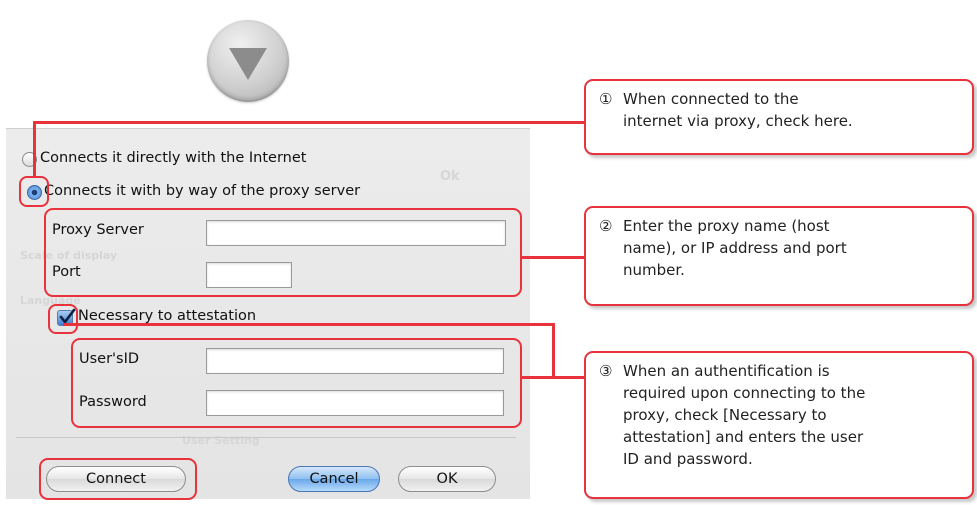  What do you see at coordinates (606, 99) in the screenshot?
I see `callout-1-number: ①` at bounding box center [606, 99].